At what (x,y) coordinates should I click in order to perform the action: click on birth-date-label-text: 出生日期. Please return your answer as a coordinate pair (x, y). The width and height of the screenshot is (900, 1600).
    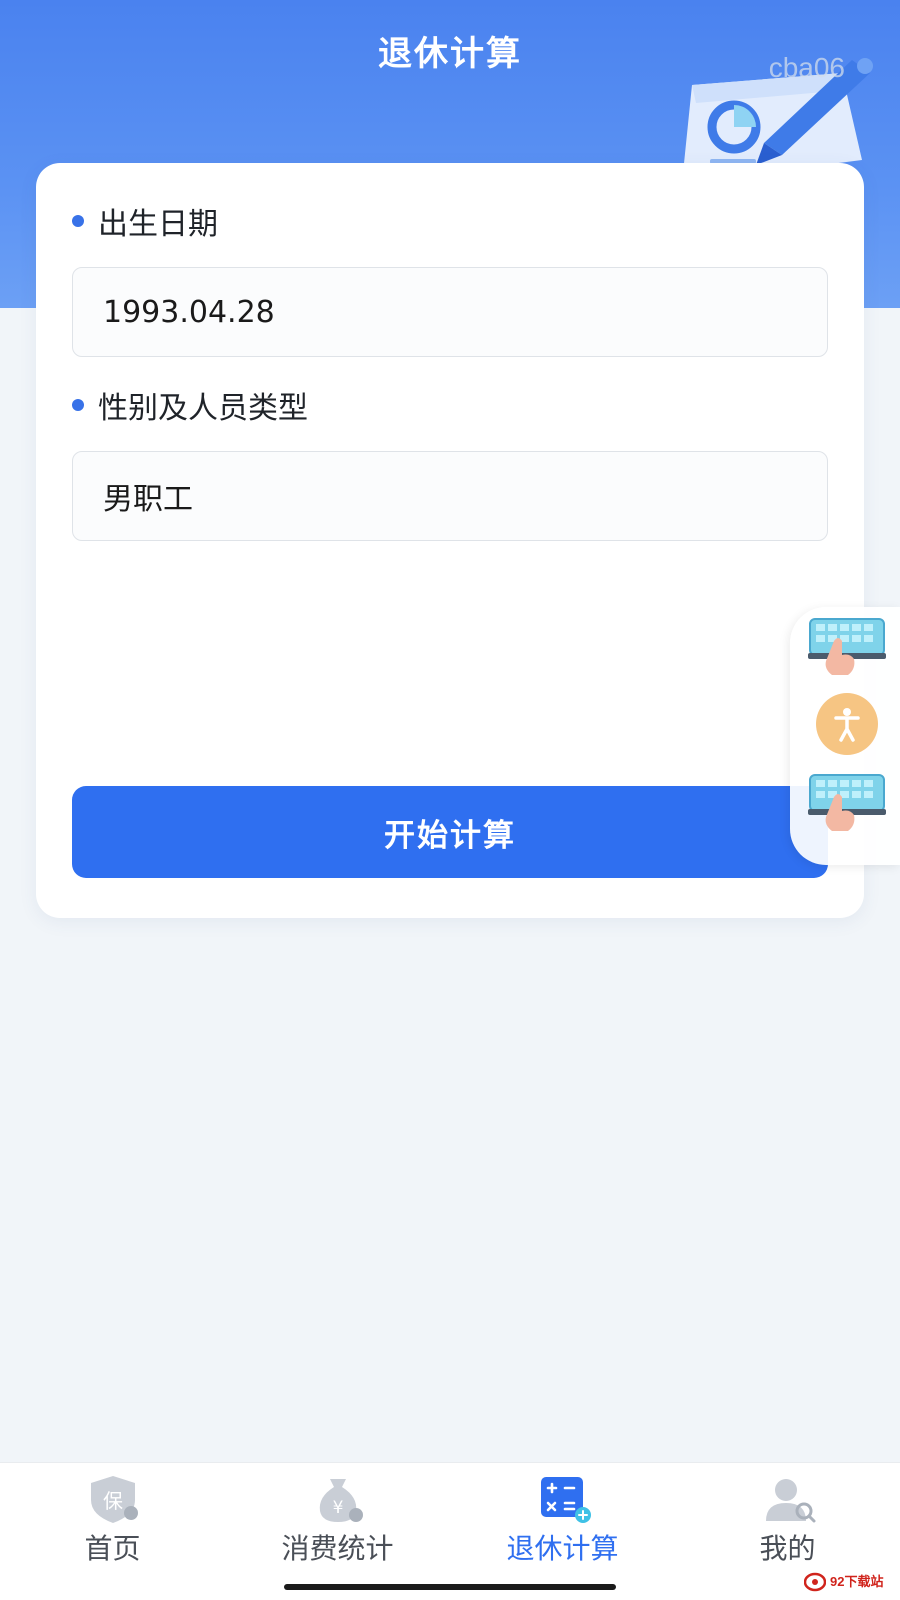
    Looking at the image, I should click on (158, 224).